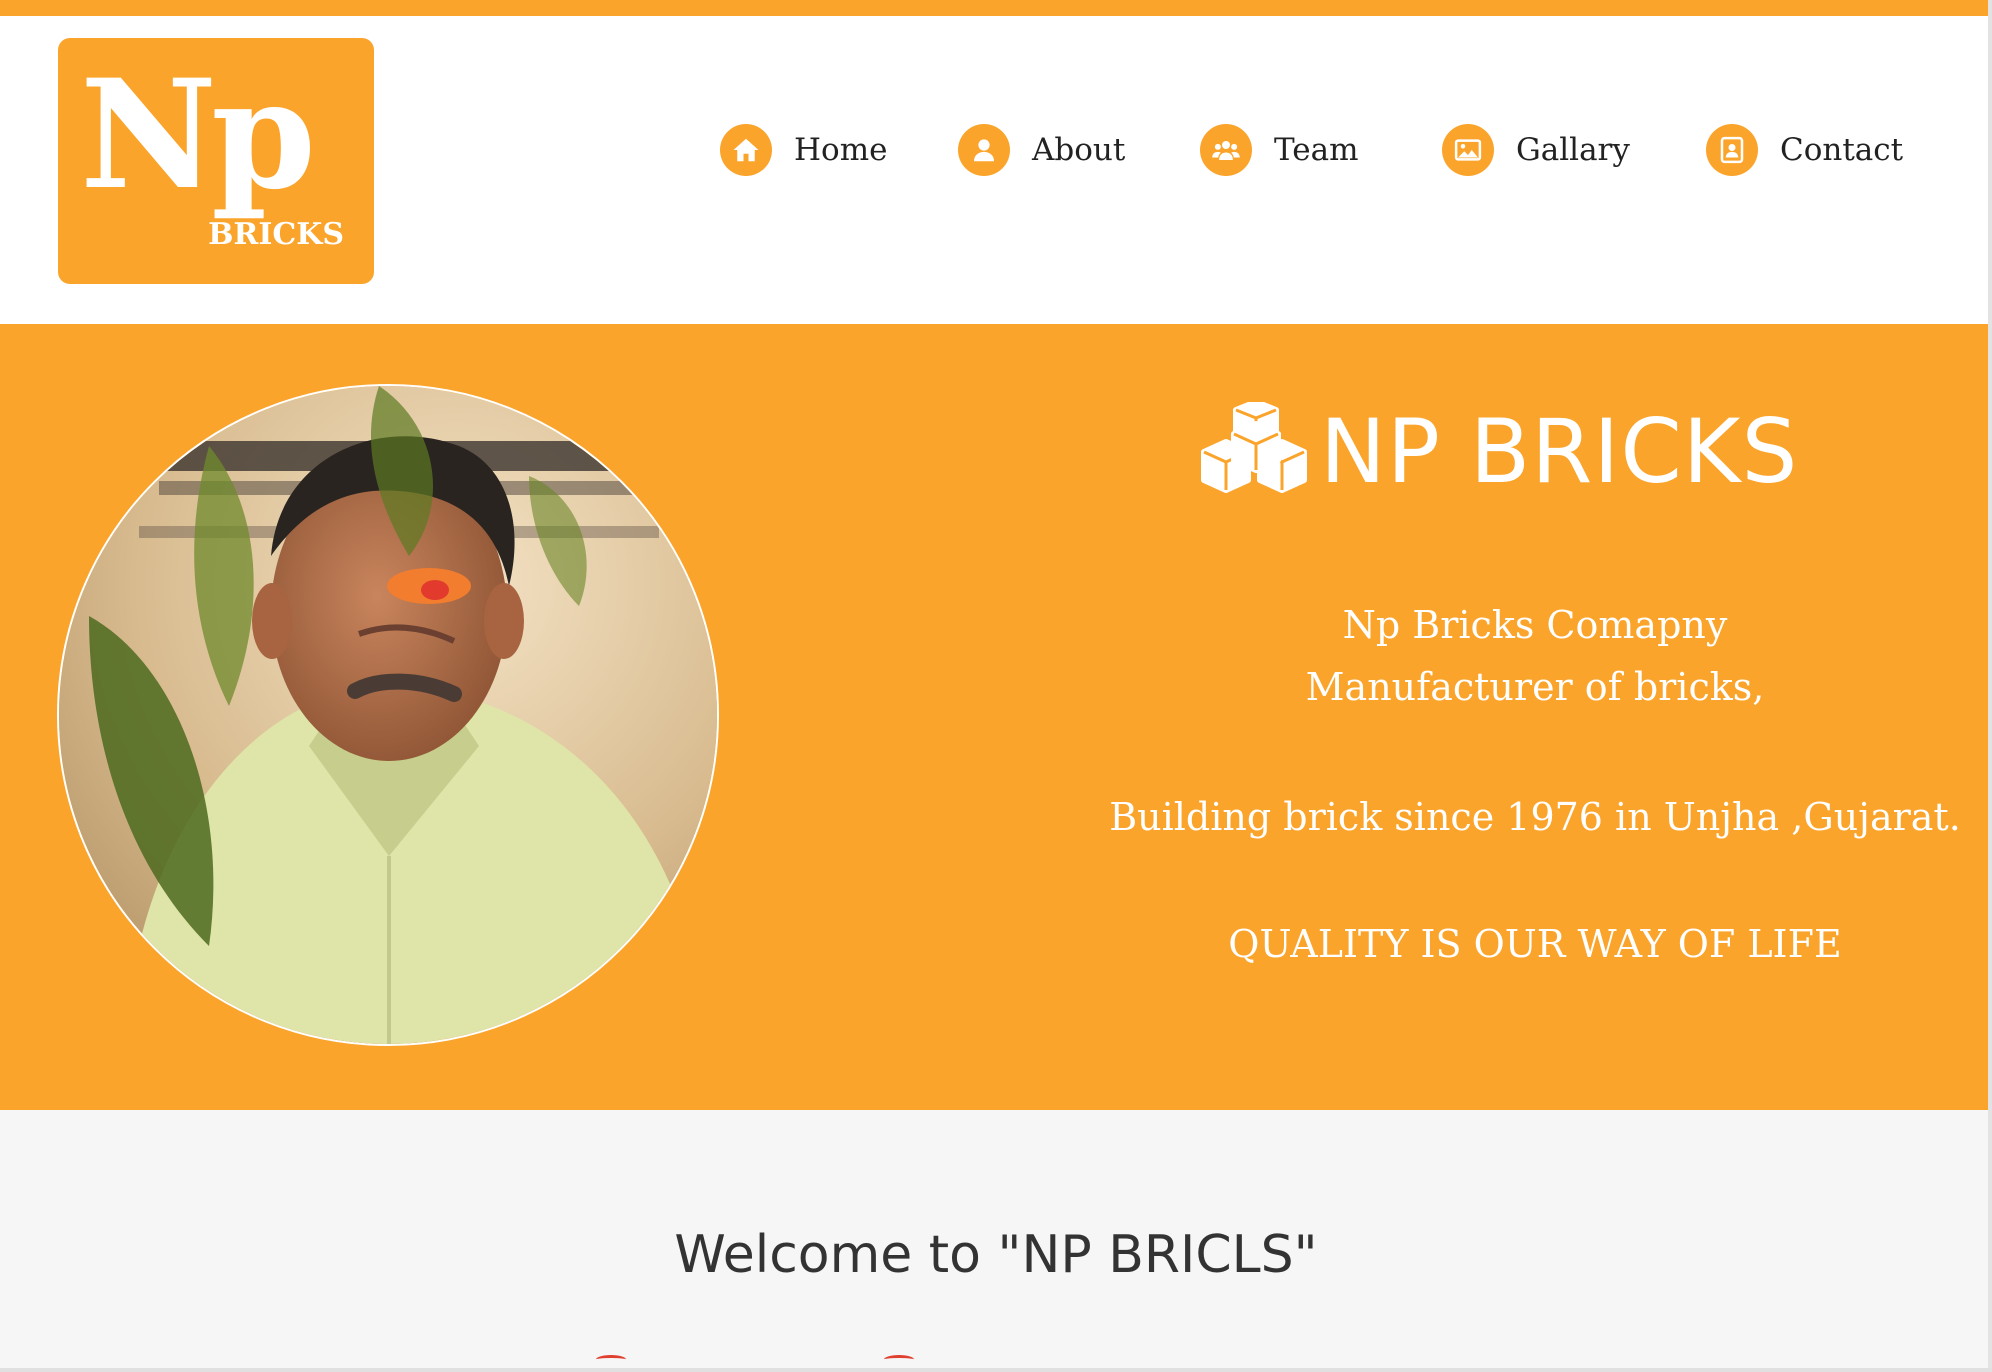 The height and width of the screenshot is (1372, 1992). I want to click on top-accent-strip, so click(996, 8).